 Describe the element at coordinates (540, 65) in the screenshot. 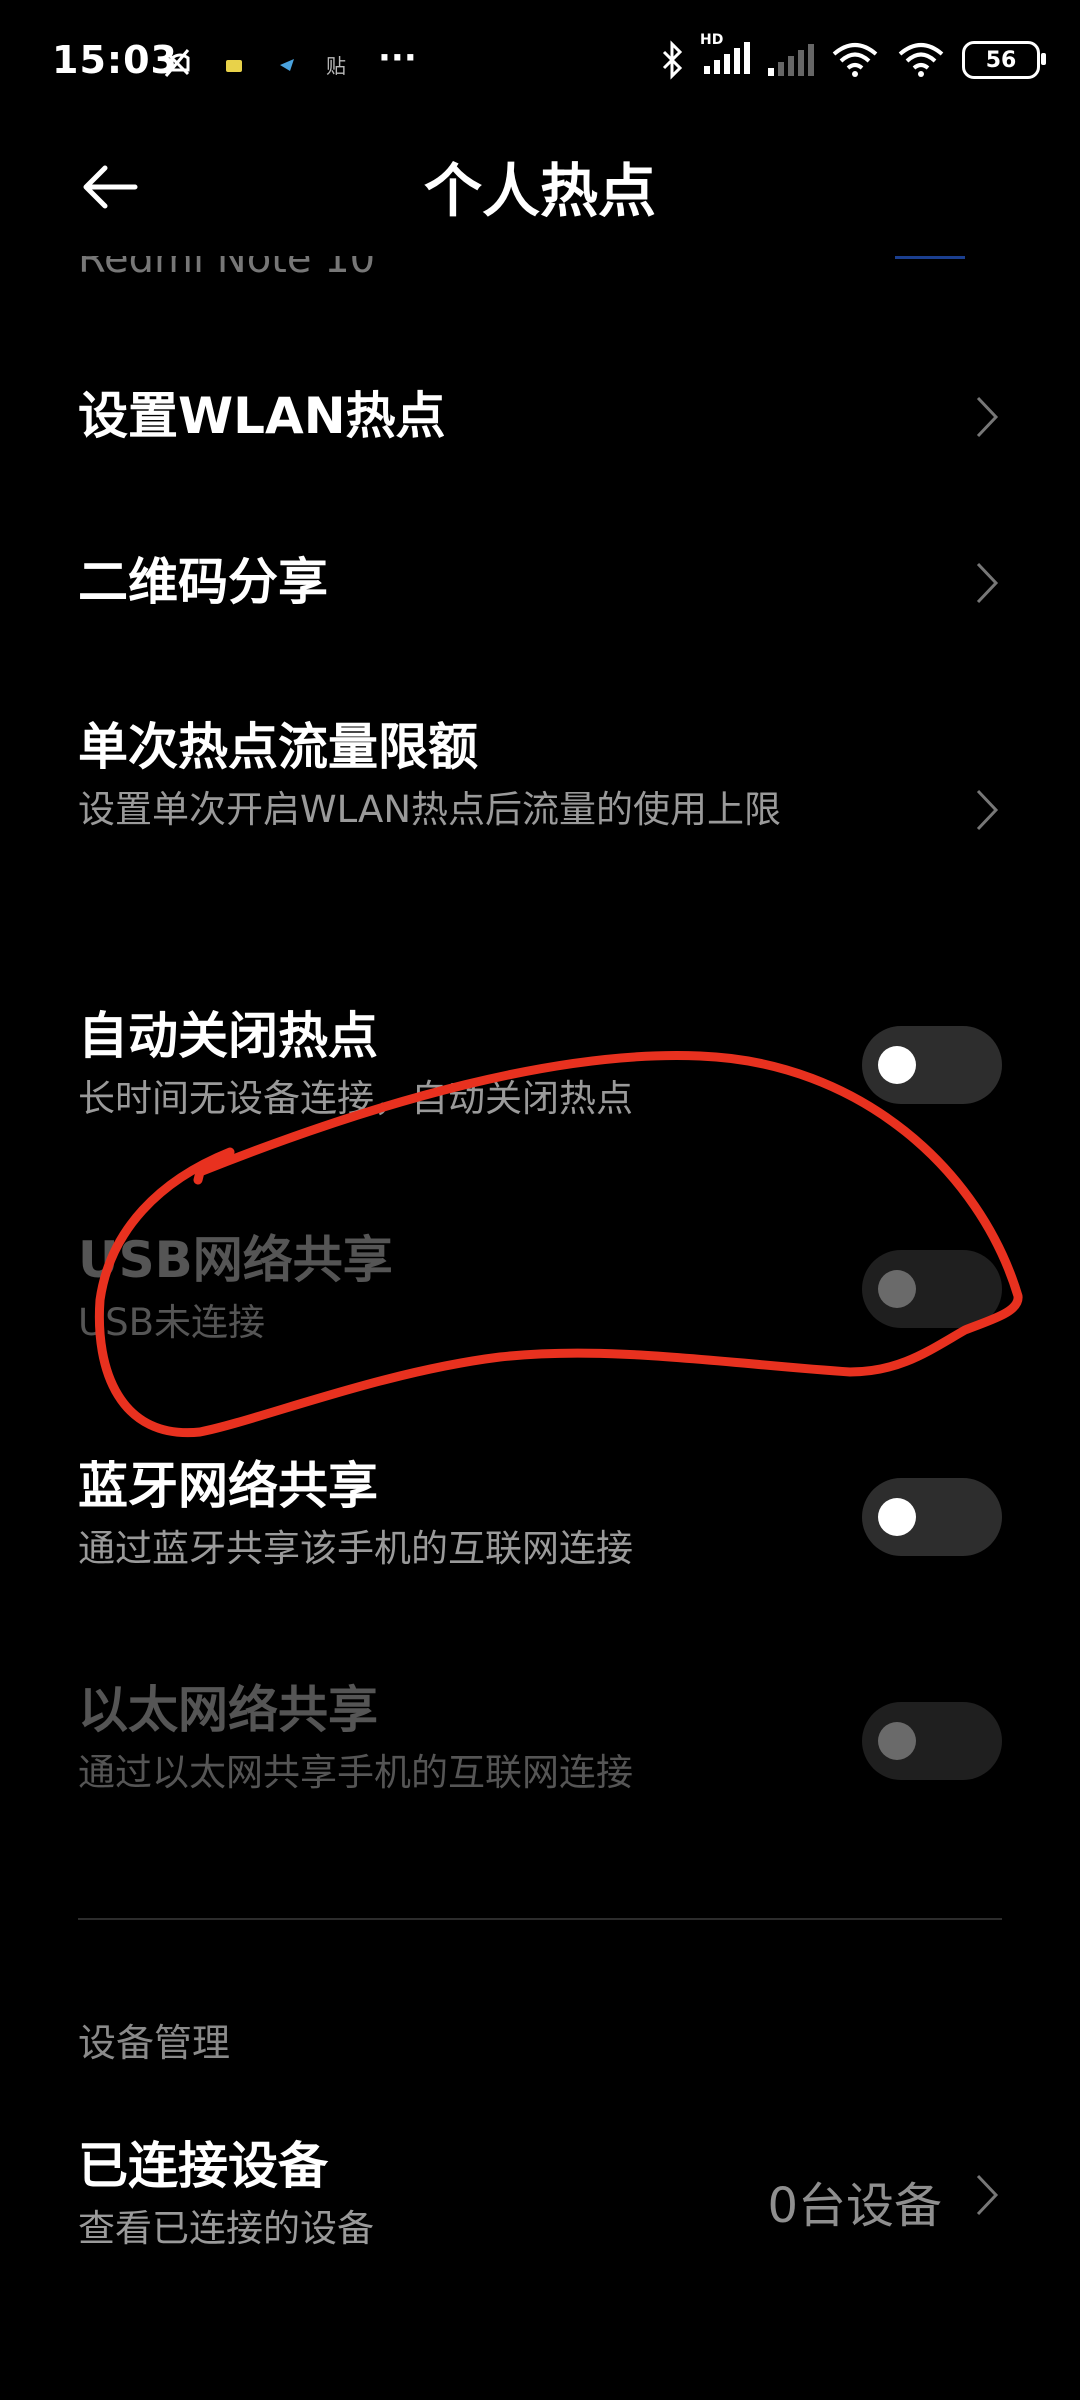

I see `status-bar: 15:03 贴 ··· HD 56` at that location.